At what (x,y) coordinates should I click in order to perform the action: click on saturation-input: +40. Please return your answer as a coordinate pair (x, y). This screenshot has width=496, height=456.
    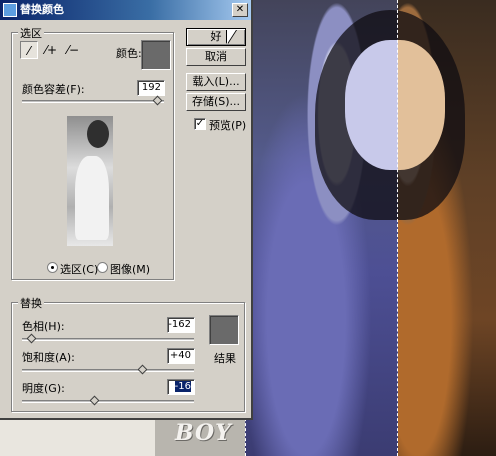
    Looking at the image, I should click on (181, 356).